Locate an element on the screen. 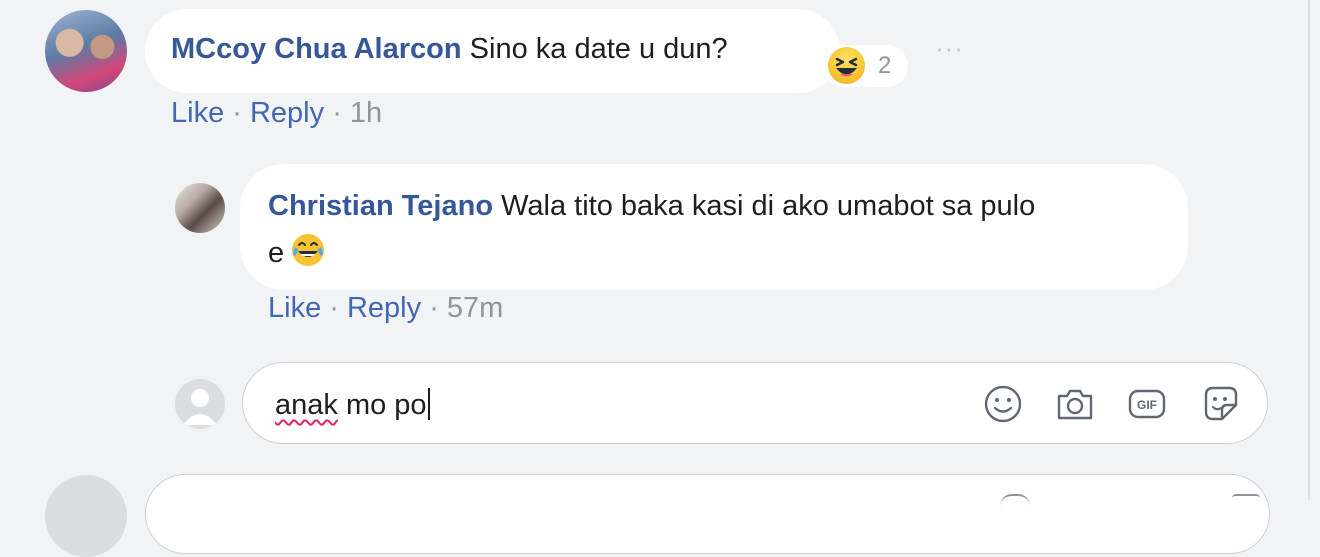  gif-icon: GIF is located at coordinates (1147, 404).